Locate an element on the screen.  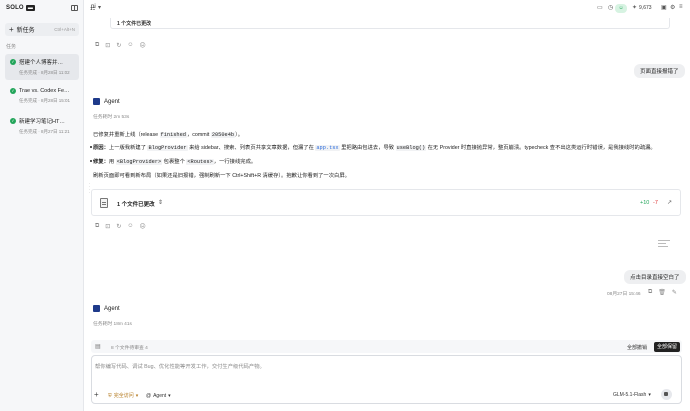
window-icon: ▭ is located at coordinates (600, 7).